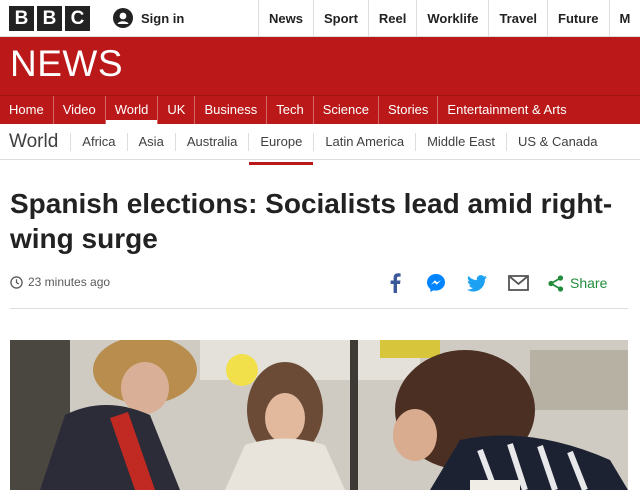 The image size is (640, 490). I want to click on section-nav-tech: Tech, so click(289, 110).